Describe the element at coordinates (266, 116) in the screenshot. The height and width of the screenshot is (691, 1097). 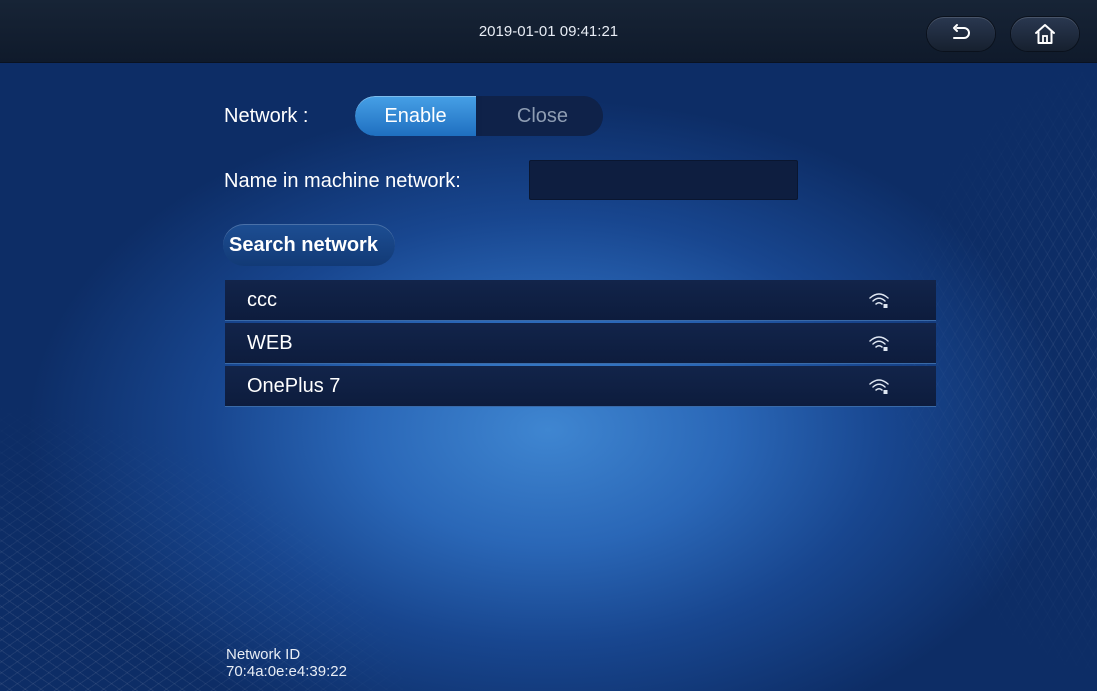
I see `network-label: Network :` at that location.